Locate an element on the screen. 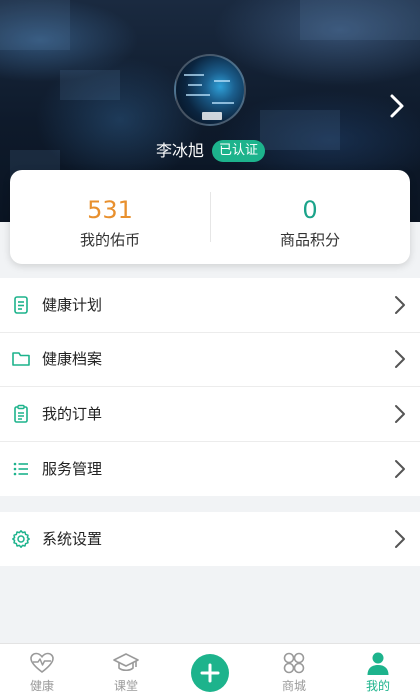 The image size is (420, 700). list-icon is located at coordinates (20, 469).